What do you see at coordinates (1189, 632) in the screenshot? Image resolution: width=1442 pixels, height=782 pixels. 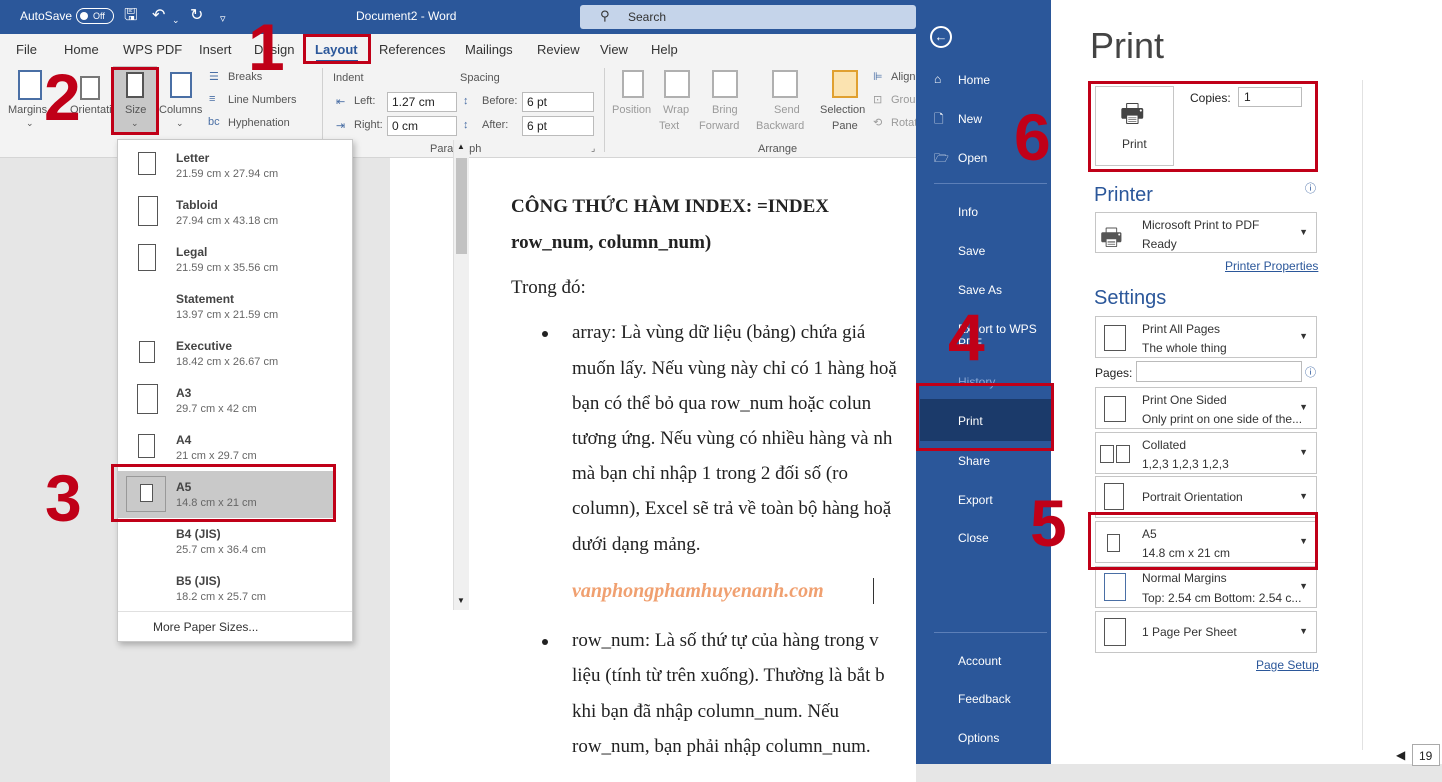 I see `pages-per-sheet-value: 1 Page Per Sheet` at bounding box center [1189, 632].